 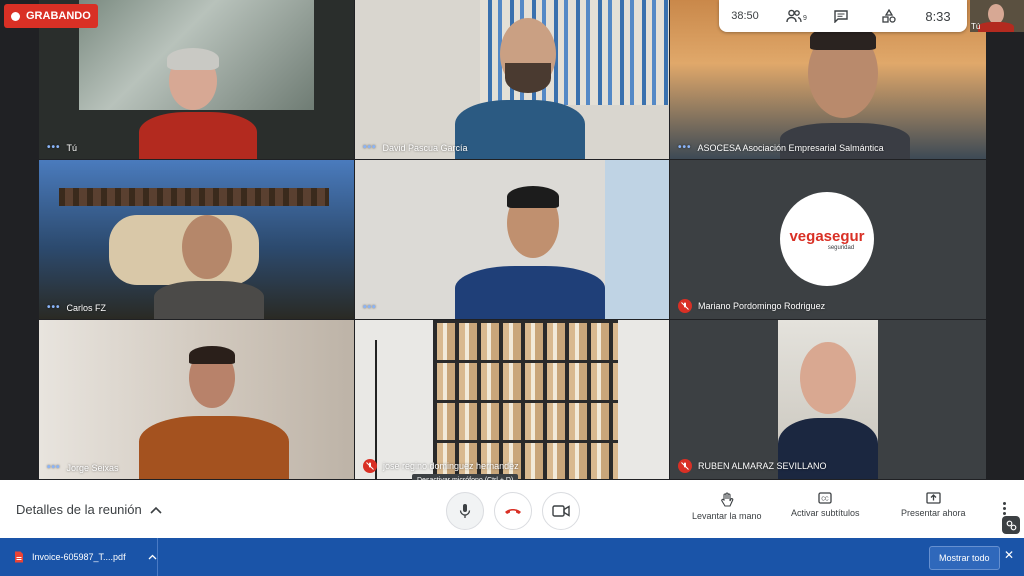 What do you see at coordinates (15, 16) in the screenshot?
I see `record-dot-icon` at bounding box center [15, 16].